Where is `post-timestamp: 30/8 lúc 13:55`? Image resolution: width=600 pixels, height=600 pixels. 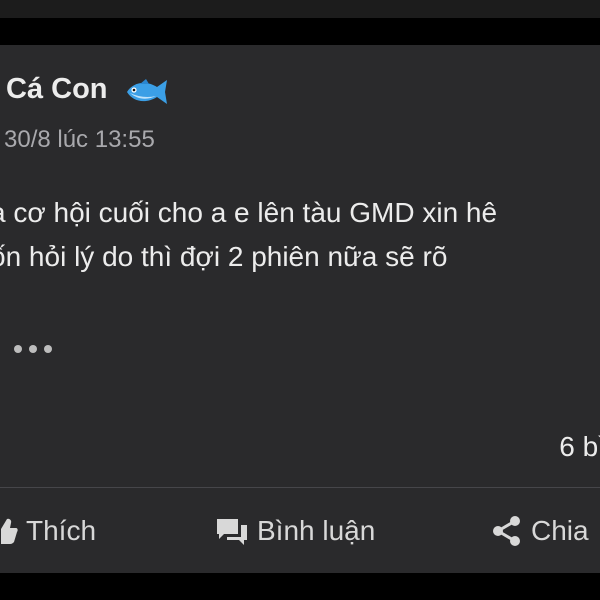 post-timestamp: 30/8 lúc 13:55 is located at coordinates (79, 140).